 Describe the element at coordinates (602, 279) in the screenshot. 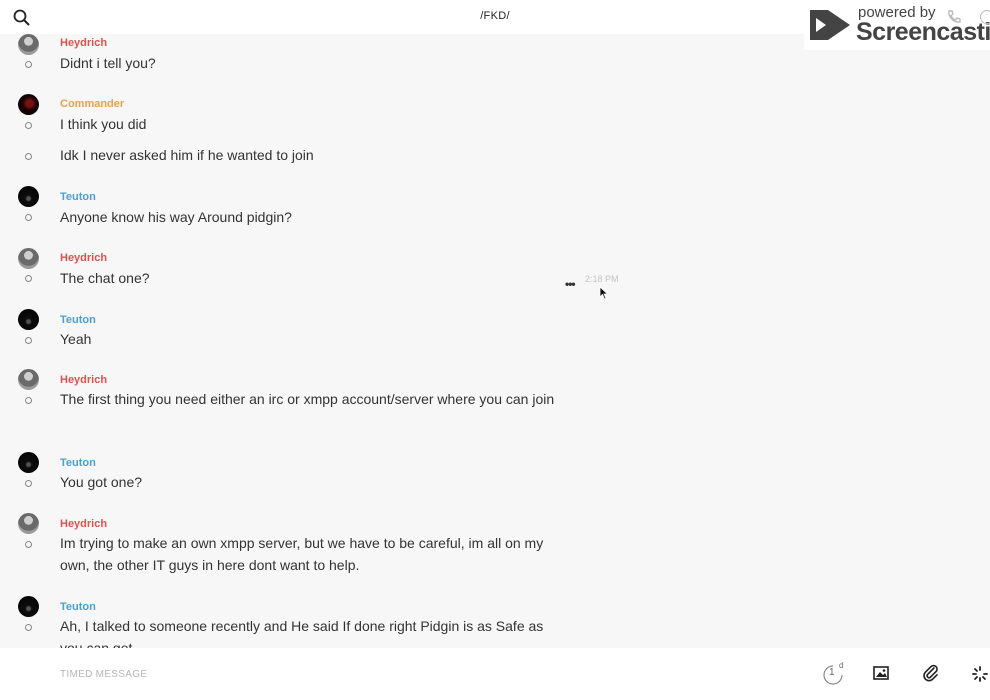

I see `message-timestamp: 2:18 PM` at that location.